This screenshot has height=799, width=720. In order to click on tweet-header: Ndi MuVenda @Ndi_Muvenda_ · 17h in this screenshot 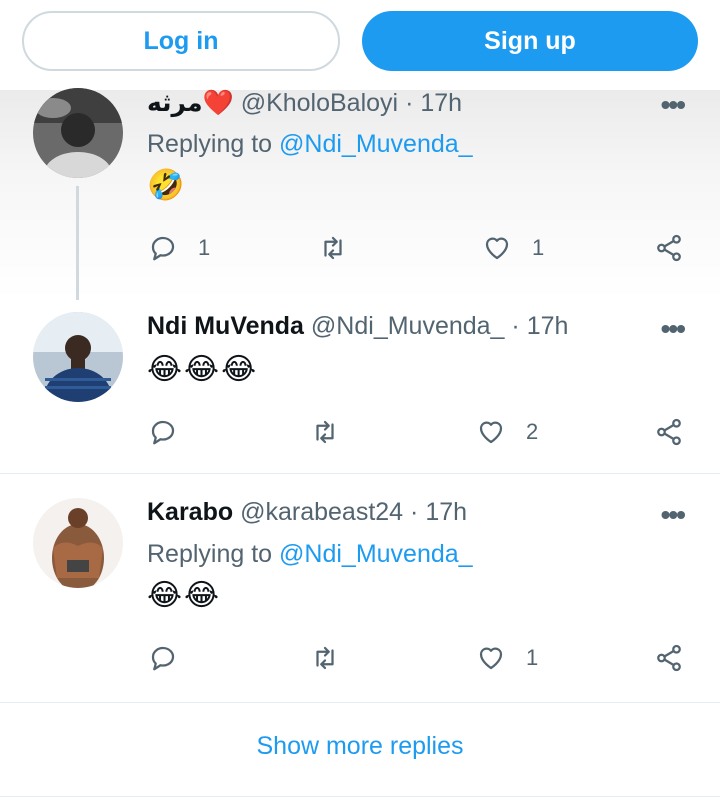, I will do `click(357, 326)`.